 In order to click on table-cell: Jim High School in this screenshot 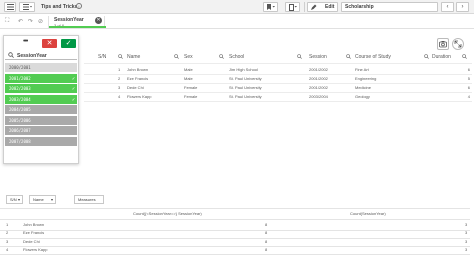, I will do `click(243, 69)`.